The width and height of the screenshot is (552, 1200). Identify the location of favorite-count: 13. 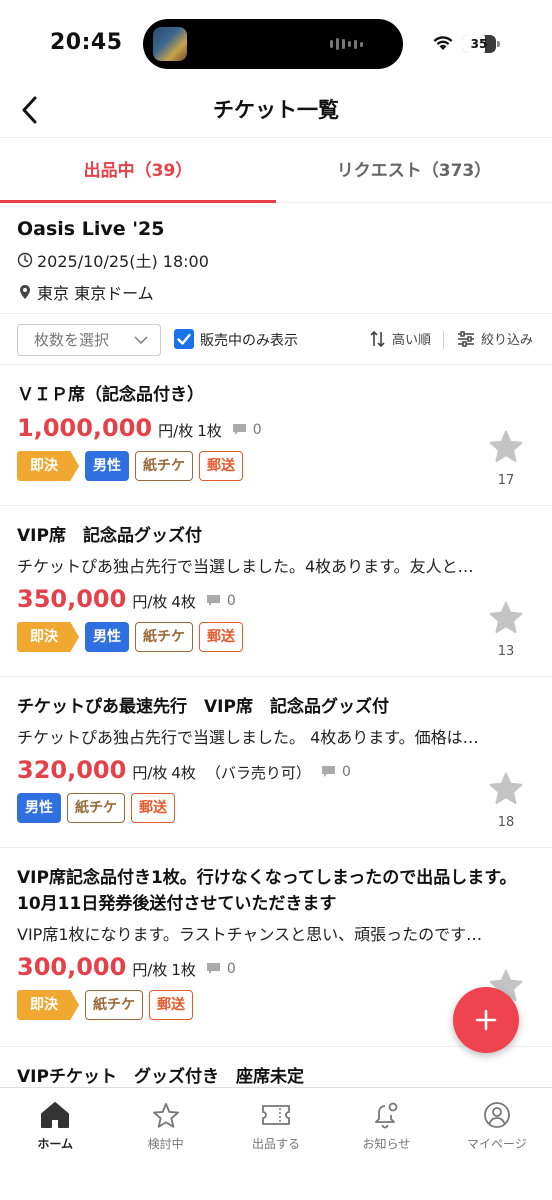
(506, 651).